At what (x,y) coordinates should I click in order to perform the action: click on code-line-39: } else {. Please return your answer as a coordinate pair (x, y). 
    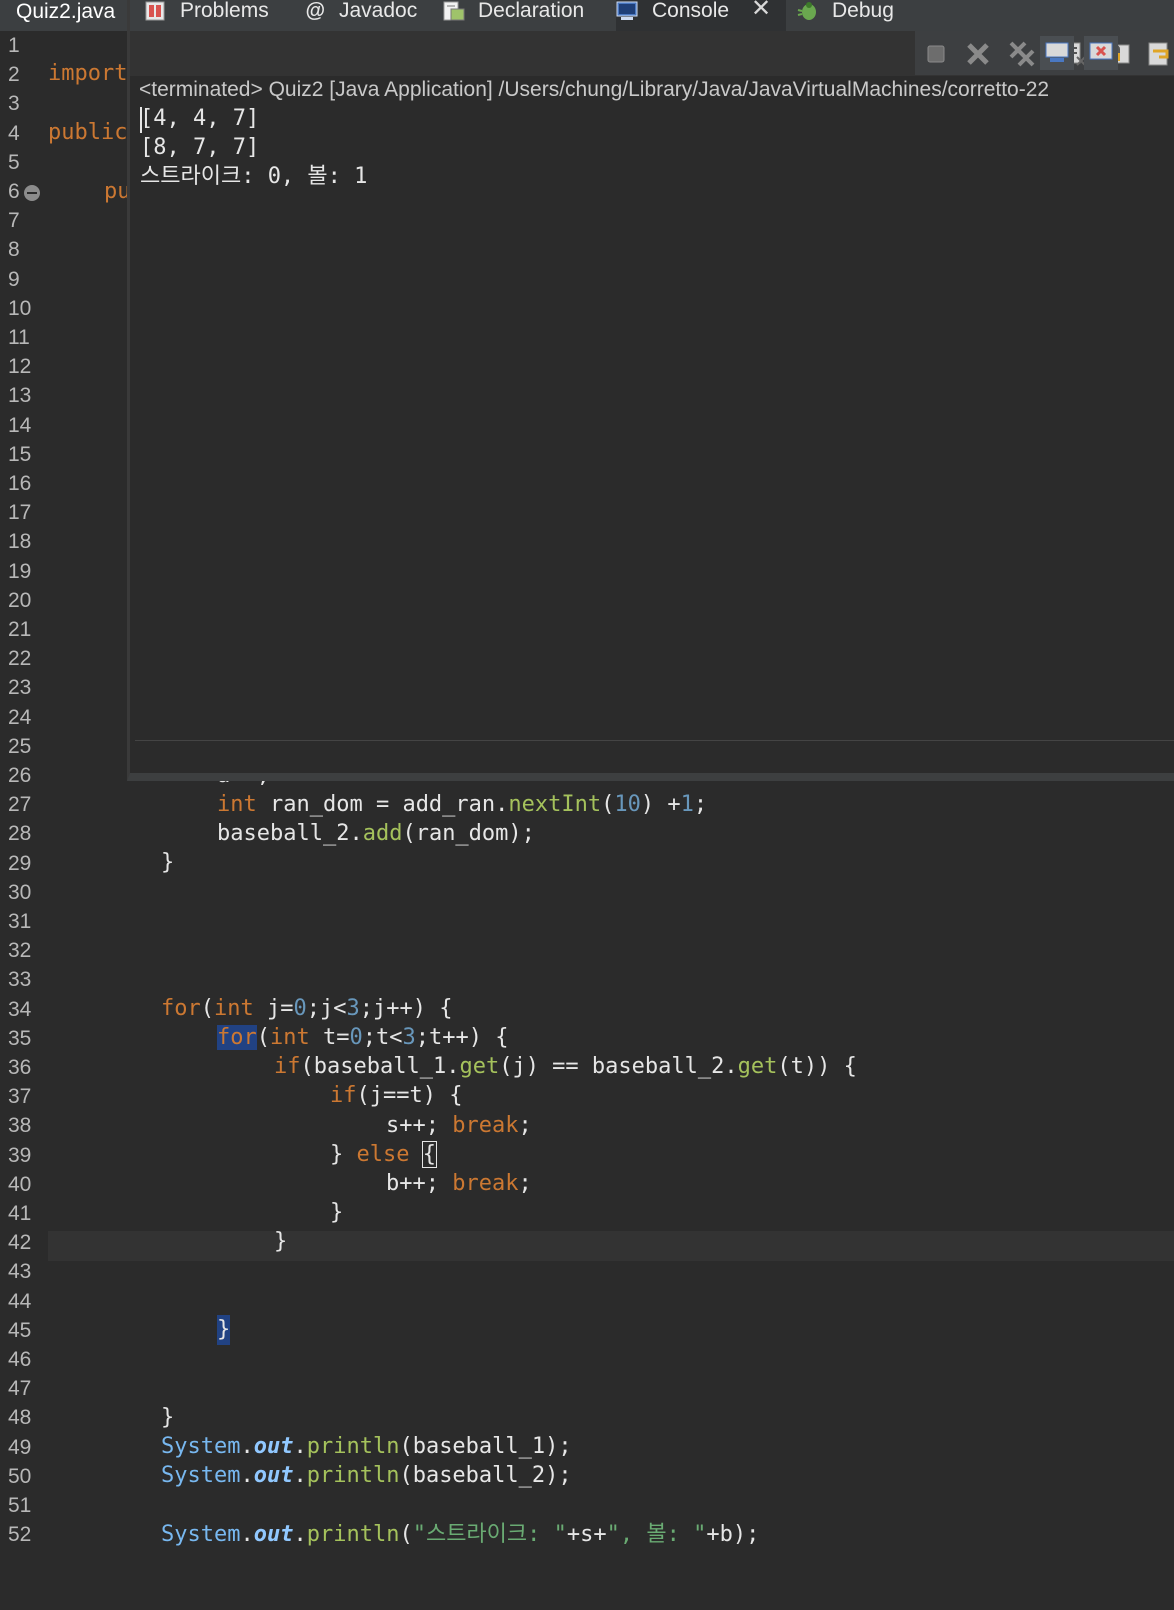
    Looking at the image, I should click on (384, 1155).